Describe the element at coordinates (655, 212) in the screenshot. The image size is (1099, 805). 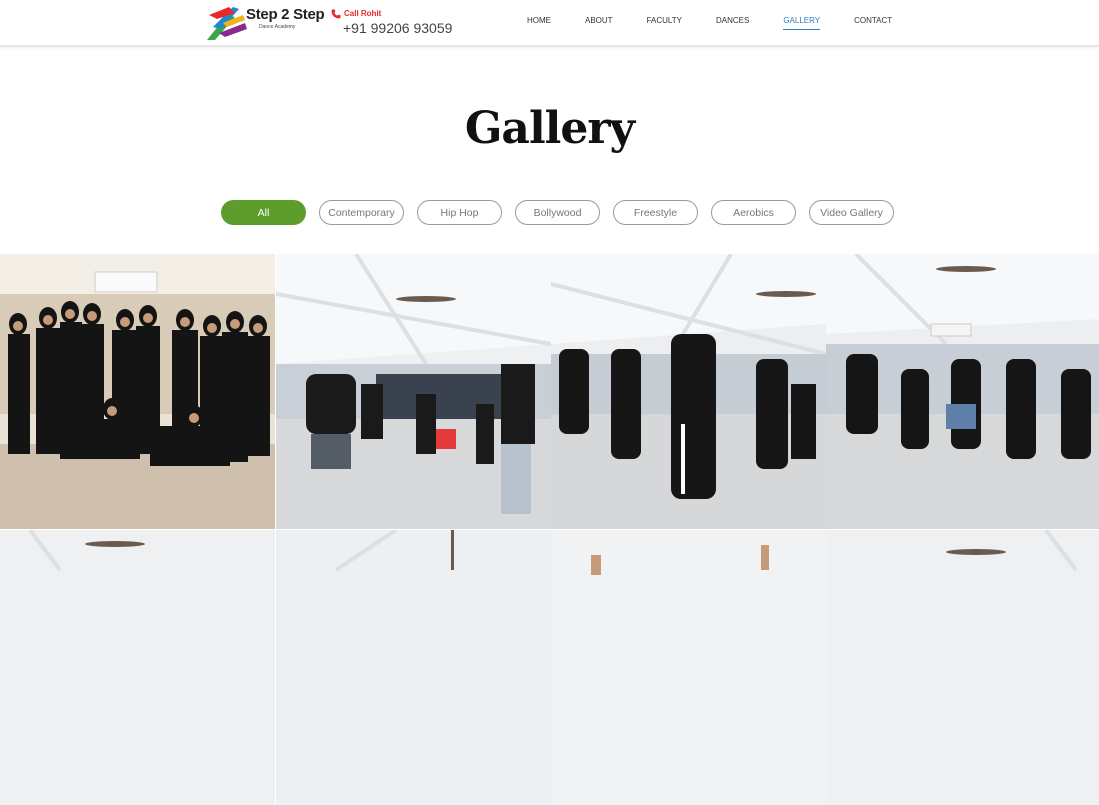
I see `filter-freestyle: Freestyle` at that location.